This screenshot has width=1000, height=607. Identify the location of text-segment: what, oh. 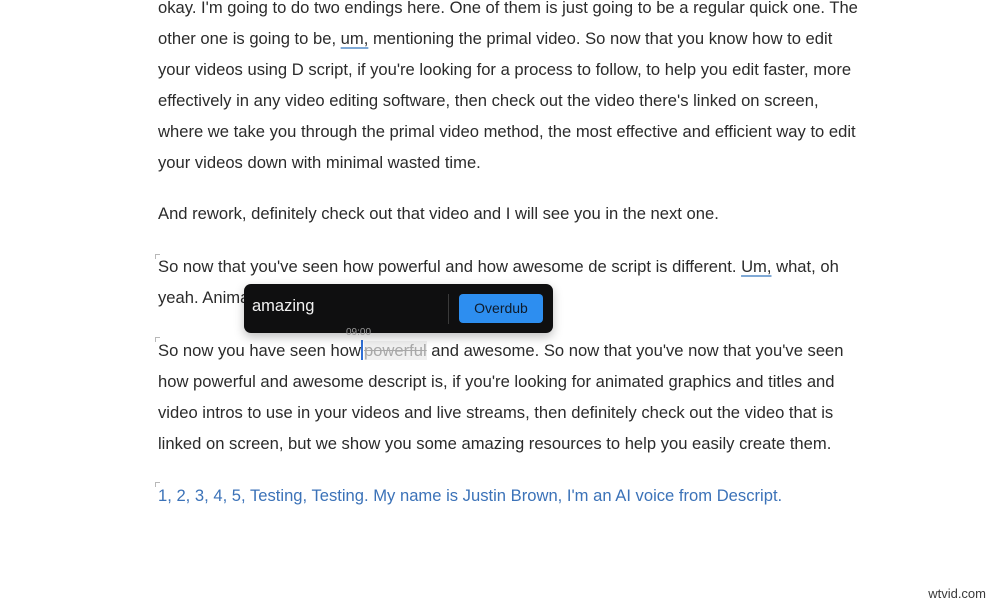
(805, 266).